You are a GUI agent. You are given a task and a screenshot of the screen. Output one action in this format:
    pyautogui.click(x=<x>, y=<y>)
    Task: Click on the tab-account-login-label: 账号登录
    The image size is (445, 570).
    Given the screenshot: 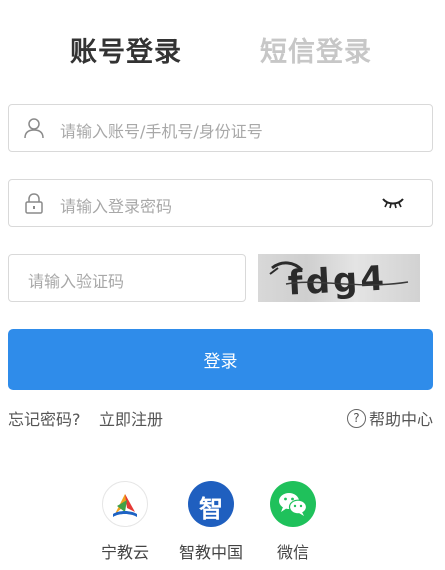 What is the action you would take?
    pyautogui.click(x=126, y=52)
    